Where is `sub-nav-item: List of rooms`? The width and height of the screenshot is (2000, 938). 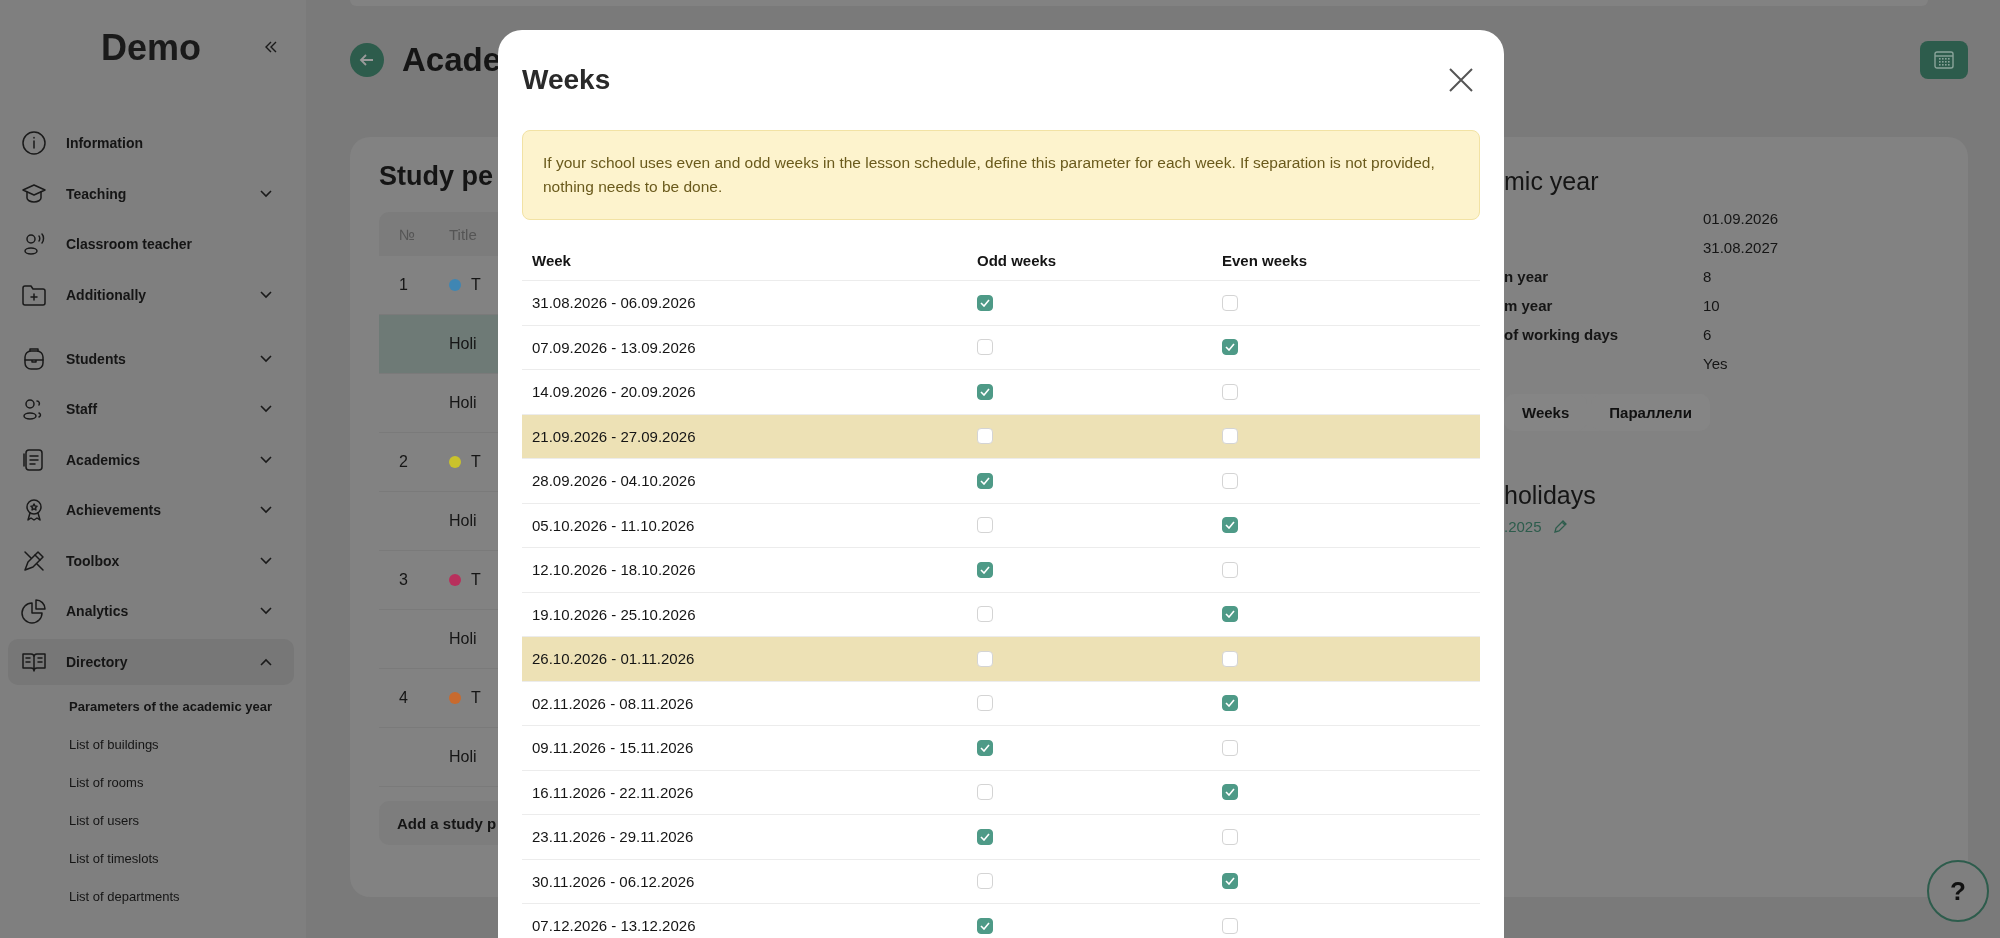 sub-nav-item: List of rooms is located at coordinates (181, 782).